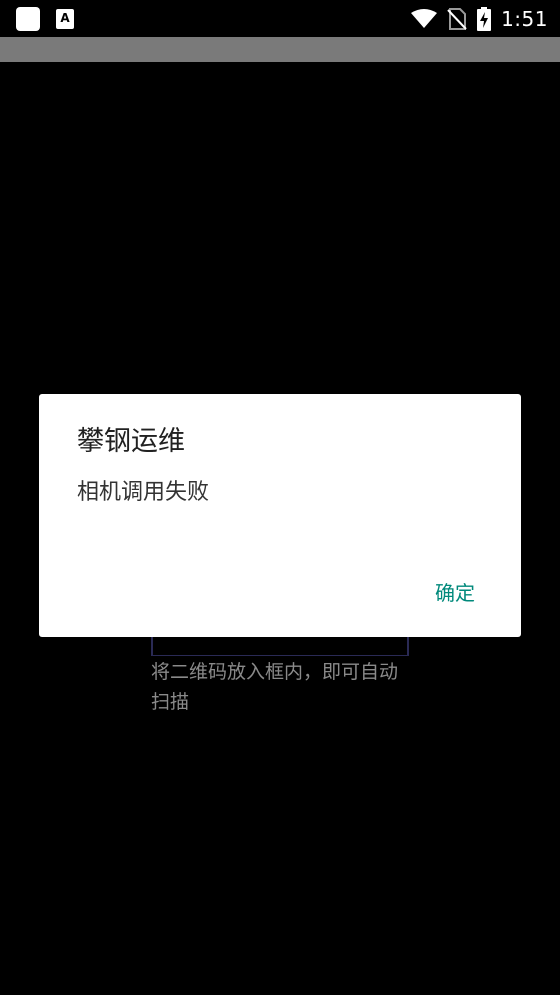  I want to click on wifi-icon, so click(424, 18).